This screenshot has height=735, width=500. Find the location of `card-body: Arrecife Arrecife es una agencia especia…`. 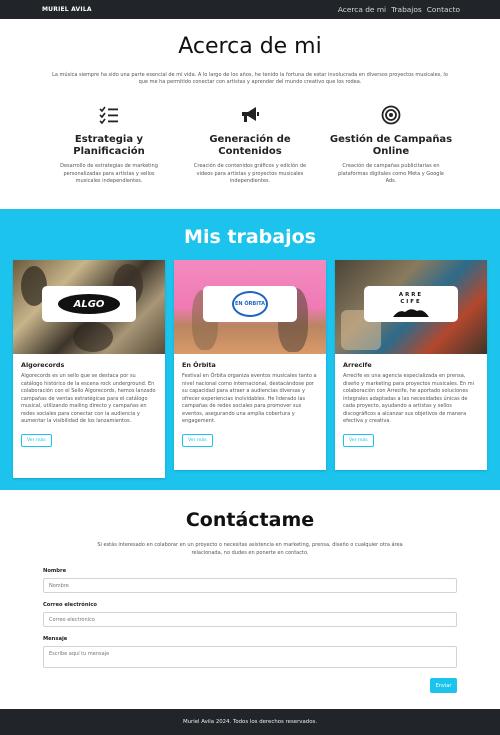

card-body: Arrecife Arrecife es una agencia especia… is located at coordinates (411, 404).